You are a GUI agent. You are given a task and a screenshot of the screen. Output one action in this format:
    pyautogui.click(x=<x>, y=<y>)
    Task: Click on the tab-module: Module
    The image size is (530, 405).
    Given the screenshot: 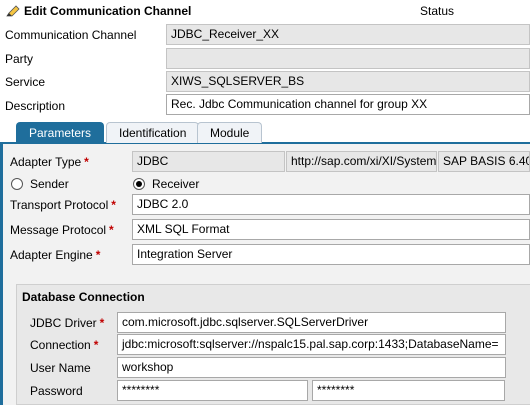 What is the action you would take?
    pyautogui.click(x=230, y=132)
    